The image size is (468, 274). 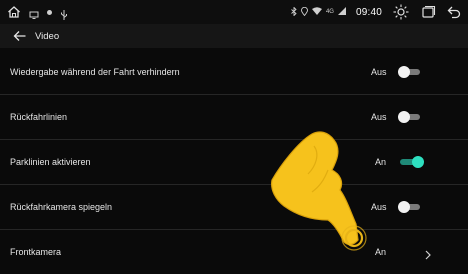 I want to click on screen-cast-icon, so click(x=34, y=13).